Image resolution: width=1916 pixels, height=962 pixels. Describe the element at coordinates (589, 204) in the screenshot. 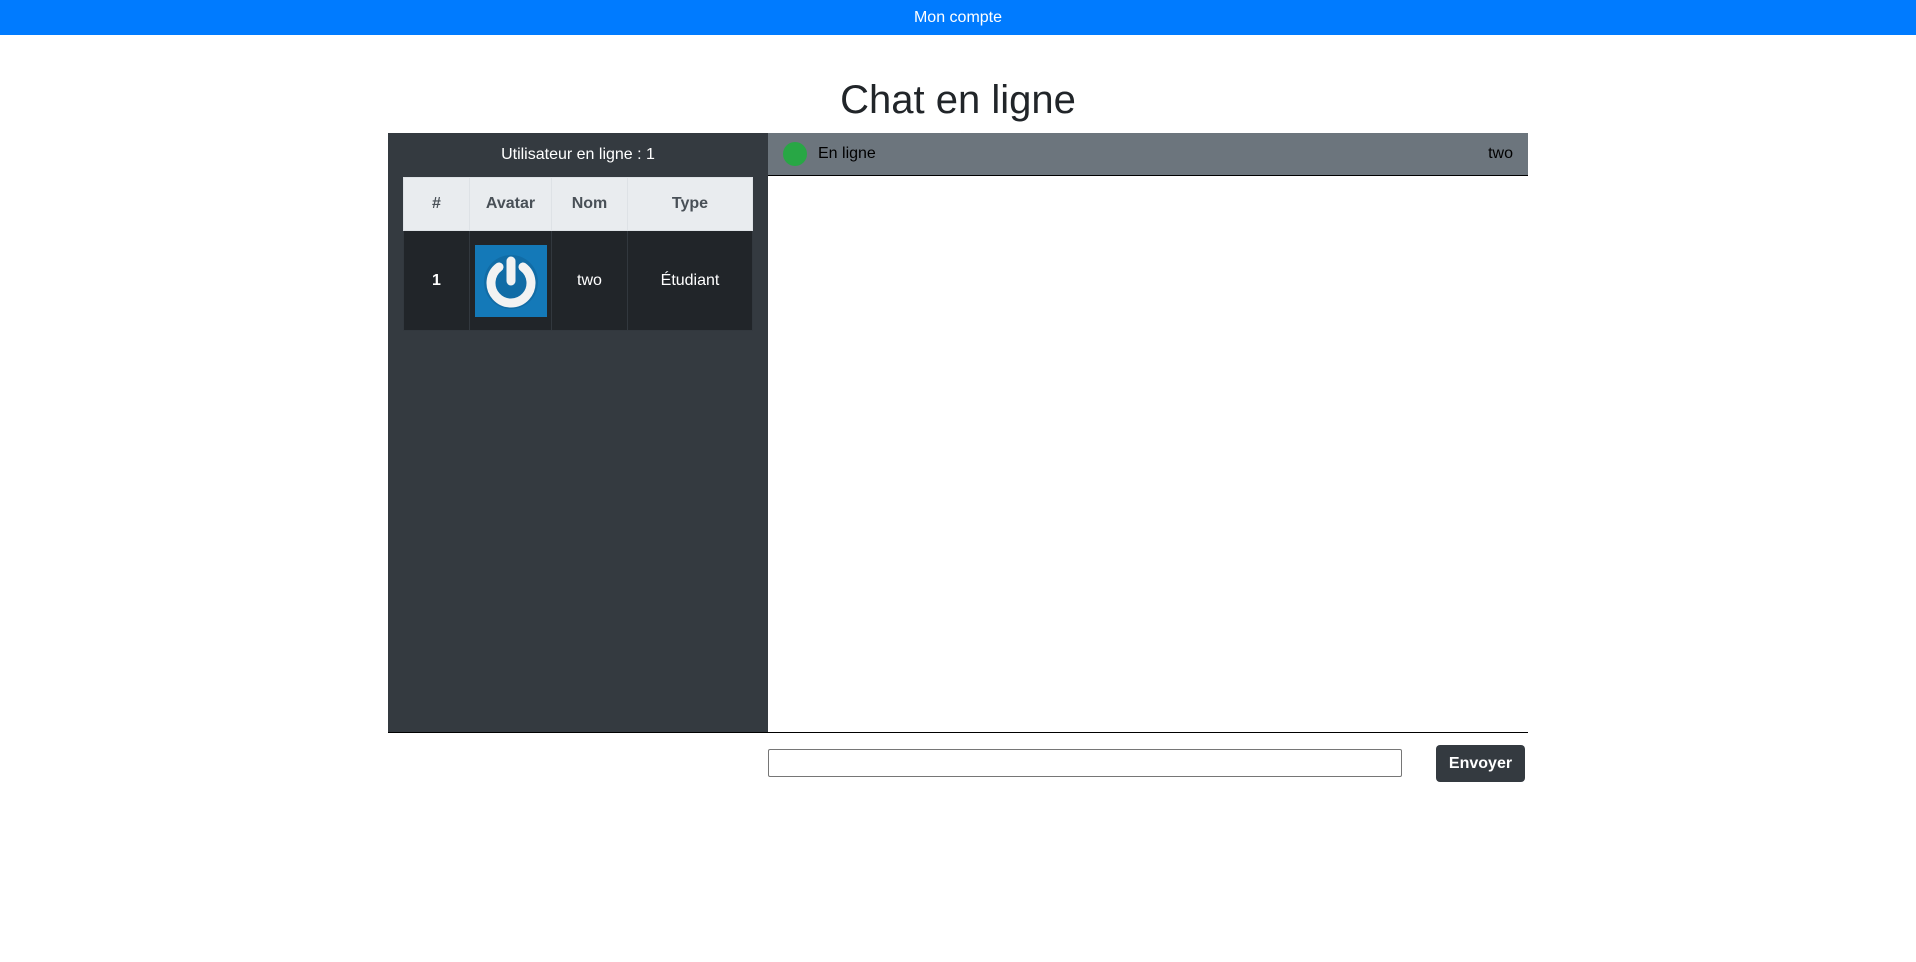

I see `column-header-name: Nom` at that location.